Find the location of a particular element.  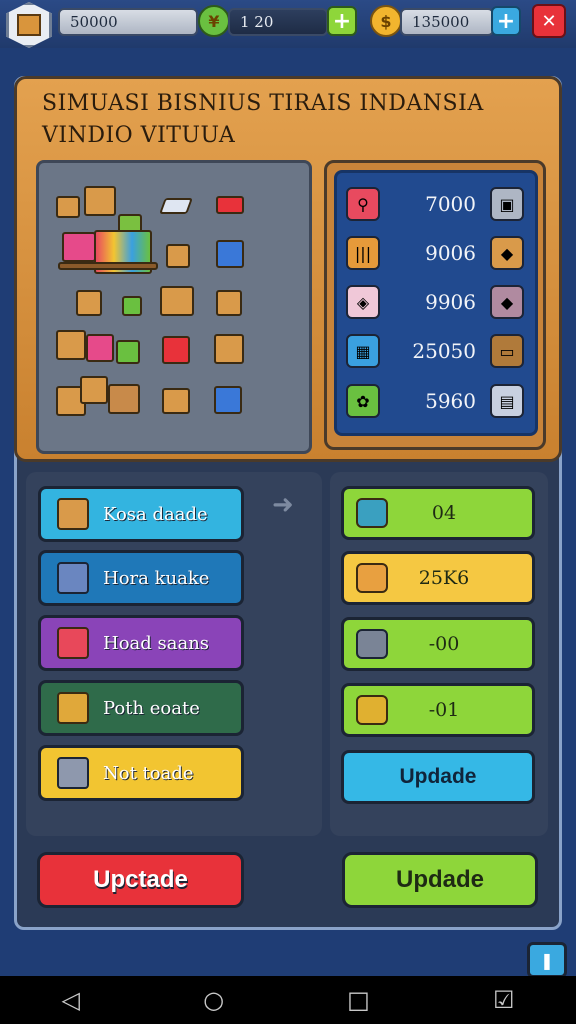

wallet-icon: ▭ is located at coordinates (507, 351).